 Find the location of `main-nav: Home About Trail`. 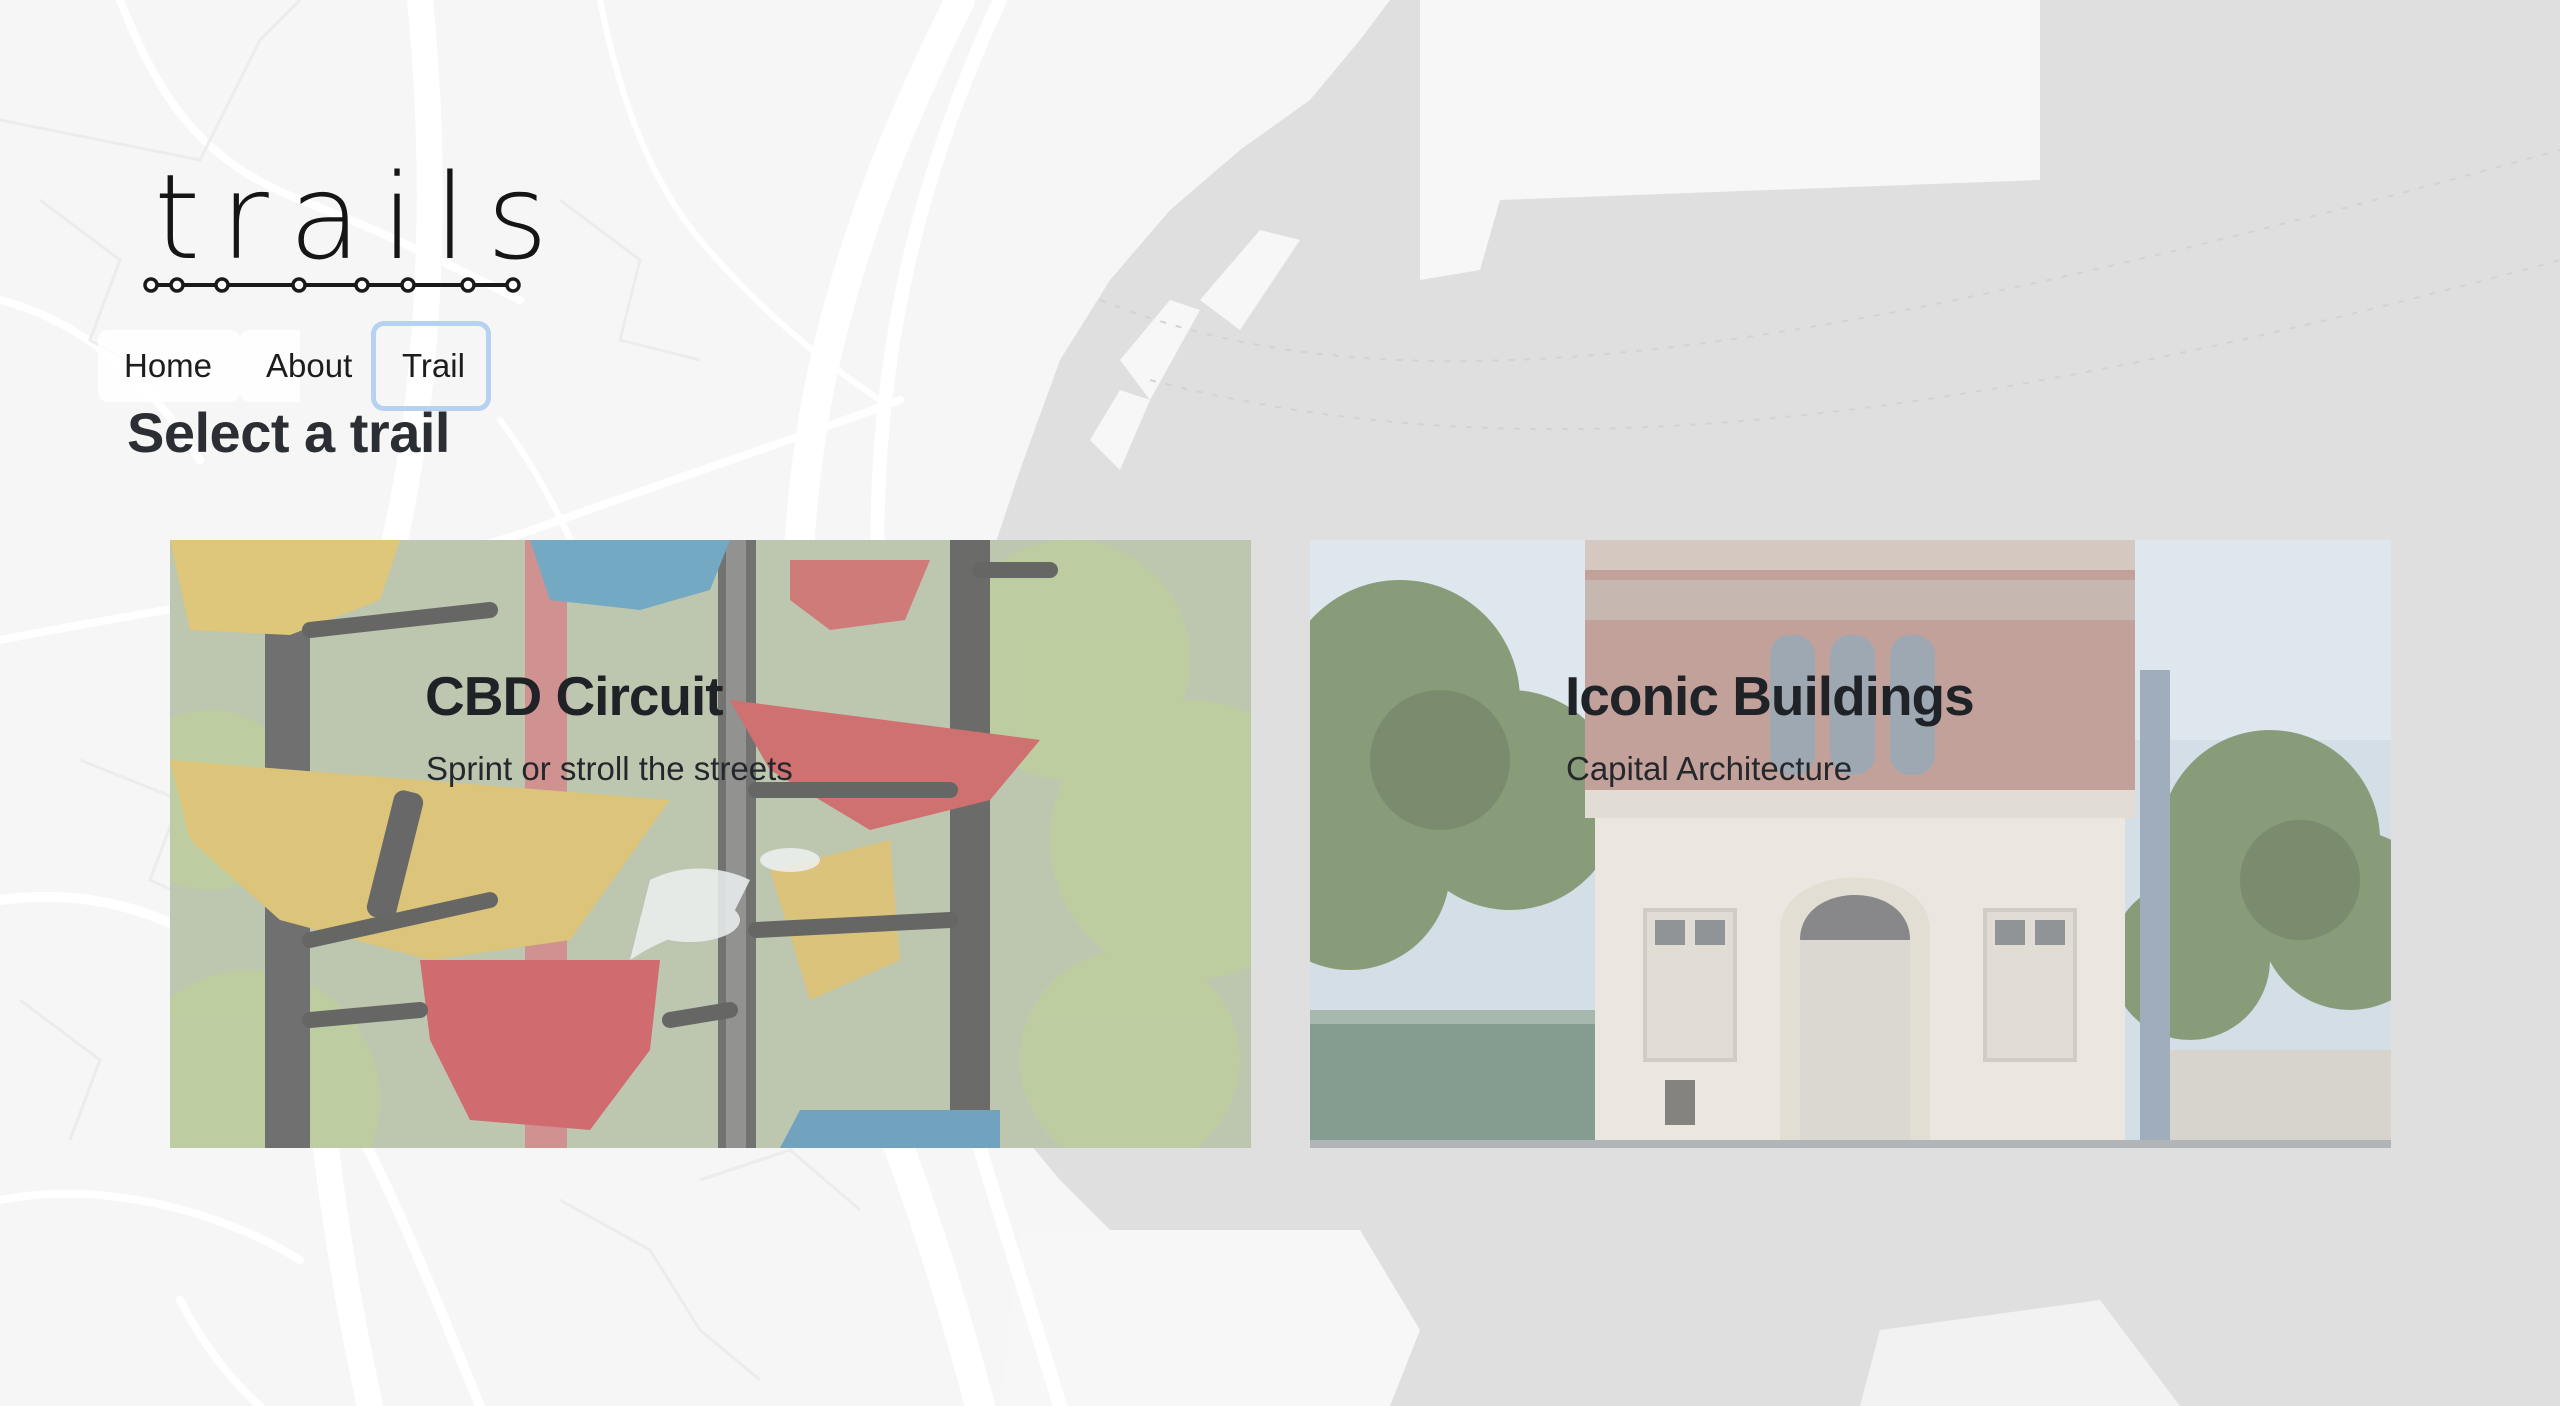

main-nav: Home About Trail is located at coordinates (292, 368).